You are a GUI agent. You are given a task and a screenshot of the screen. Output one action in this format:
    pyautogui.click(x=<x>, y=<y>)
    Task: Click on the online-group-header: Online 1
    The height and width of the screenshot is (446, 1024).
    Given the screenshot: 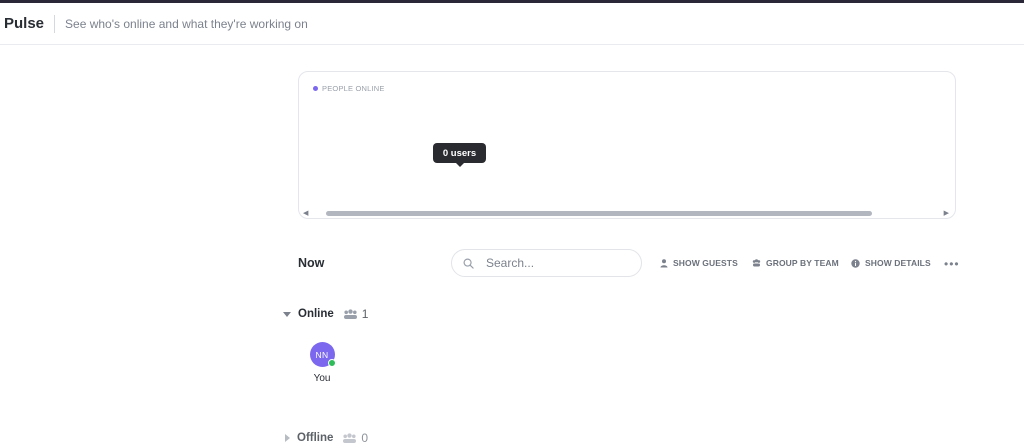 What is the action you would take?
    pyautogui.click(x=325, y=314)
    